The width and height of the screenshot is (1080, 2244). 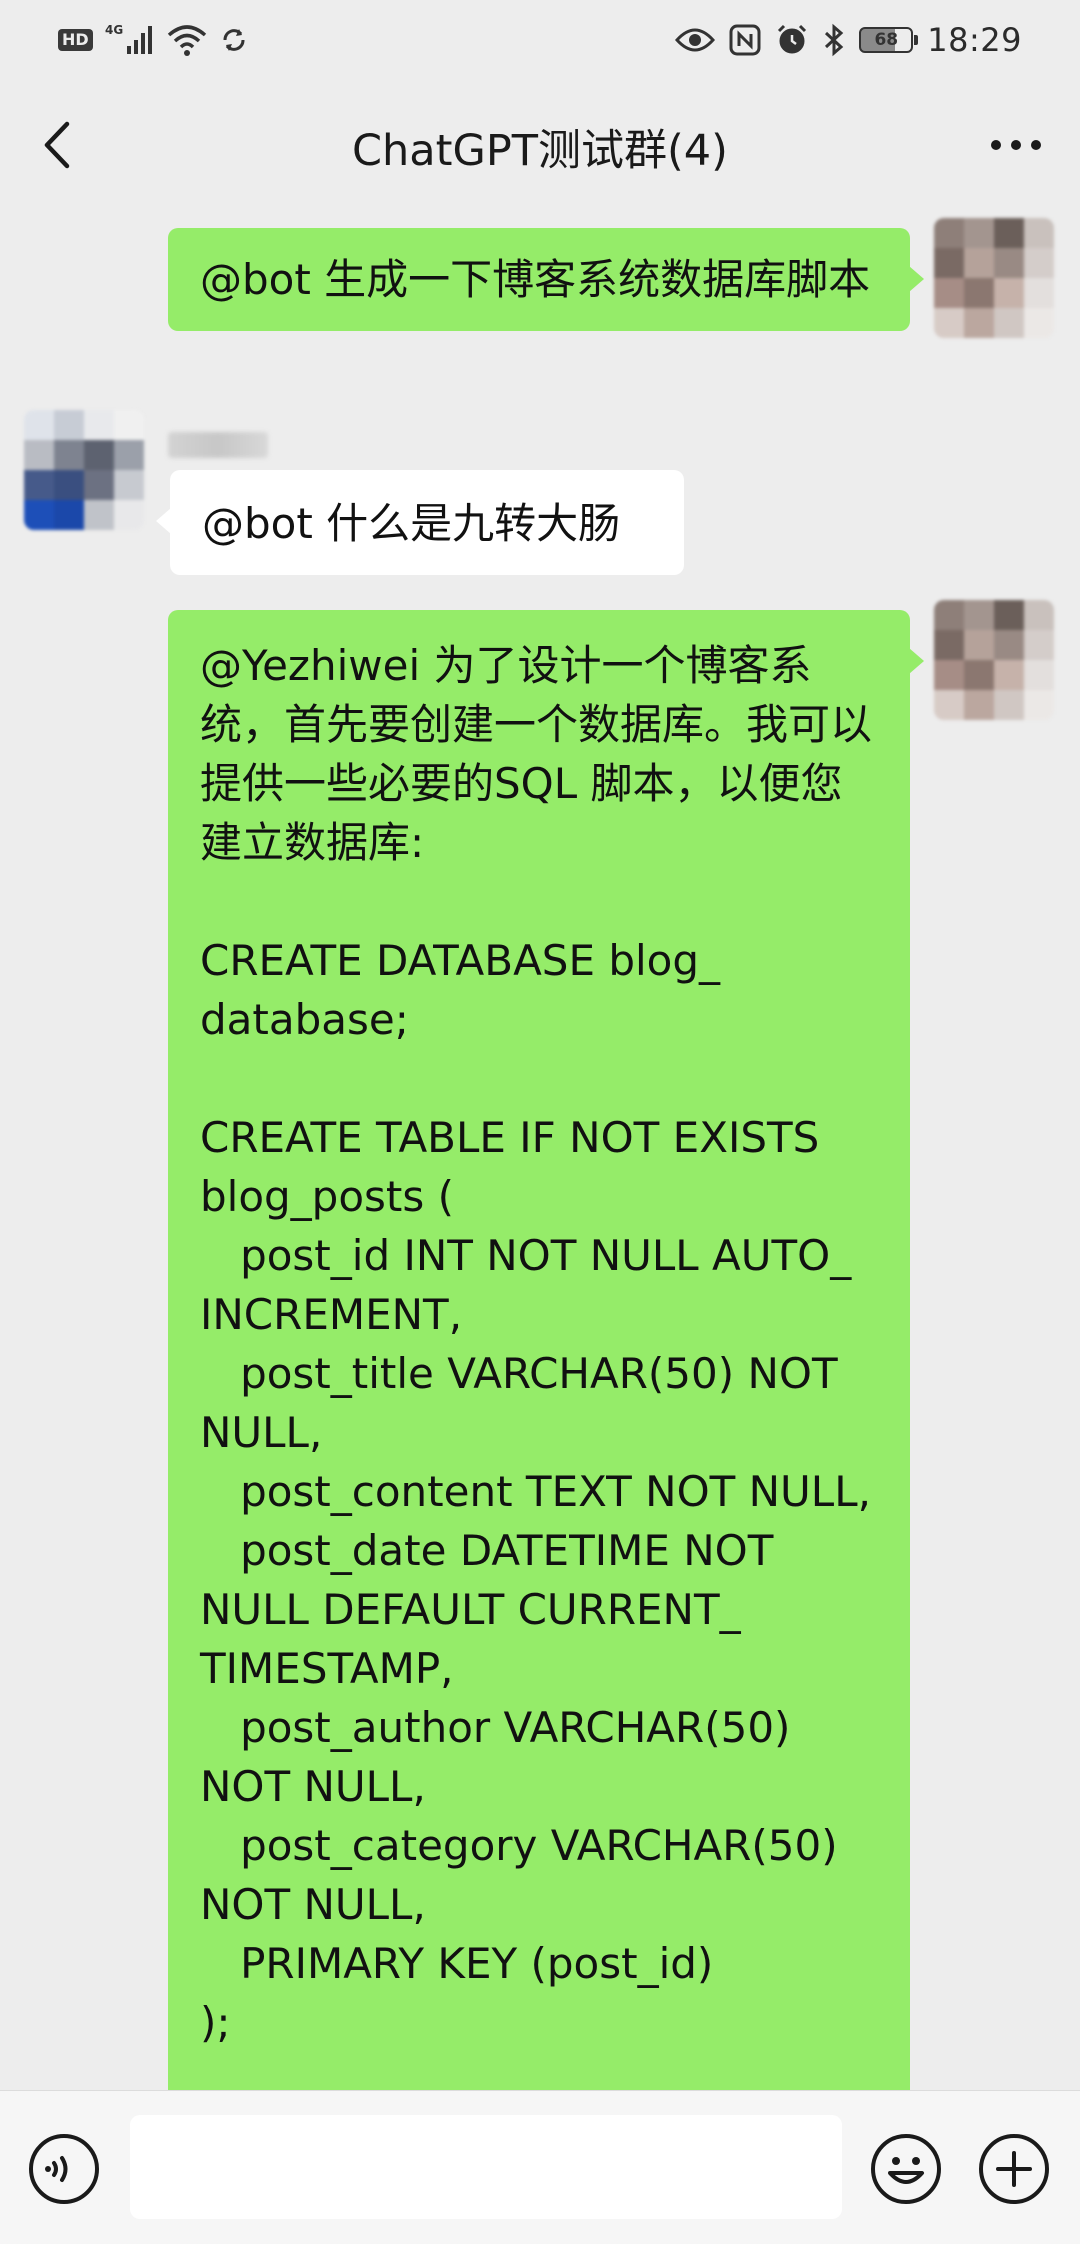 I want to click on more-button, so click(x=1016, y=145).